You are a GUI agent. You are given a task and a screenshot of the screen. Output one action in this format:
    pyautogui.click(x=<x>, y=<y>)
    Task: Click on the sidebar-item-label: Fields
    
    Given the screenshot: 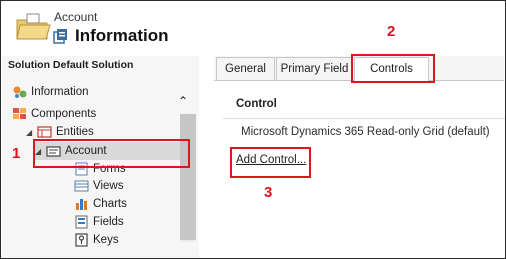 What is the action you would take?
    pyautogui.click(x=108, y=222)
    